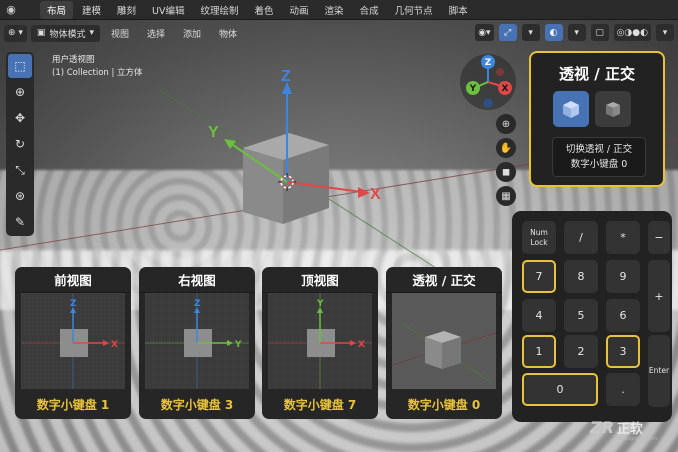 The image size is (678, 452). I want to click on panel-preview: Z X, so click(73, 341).